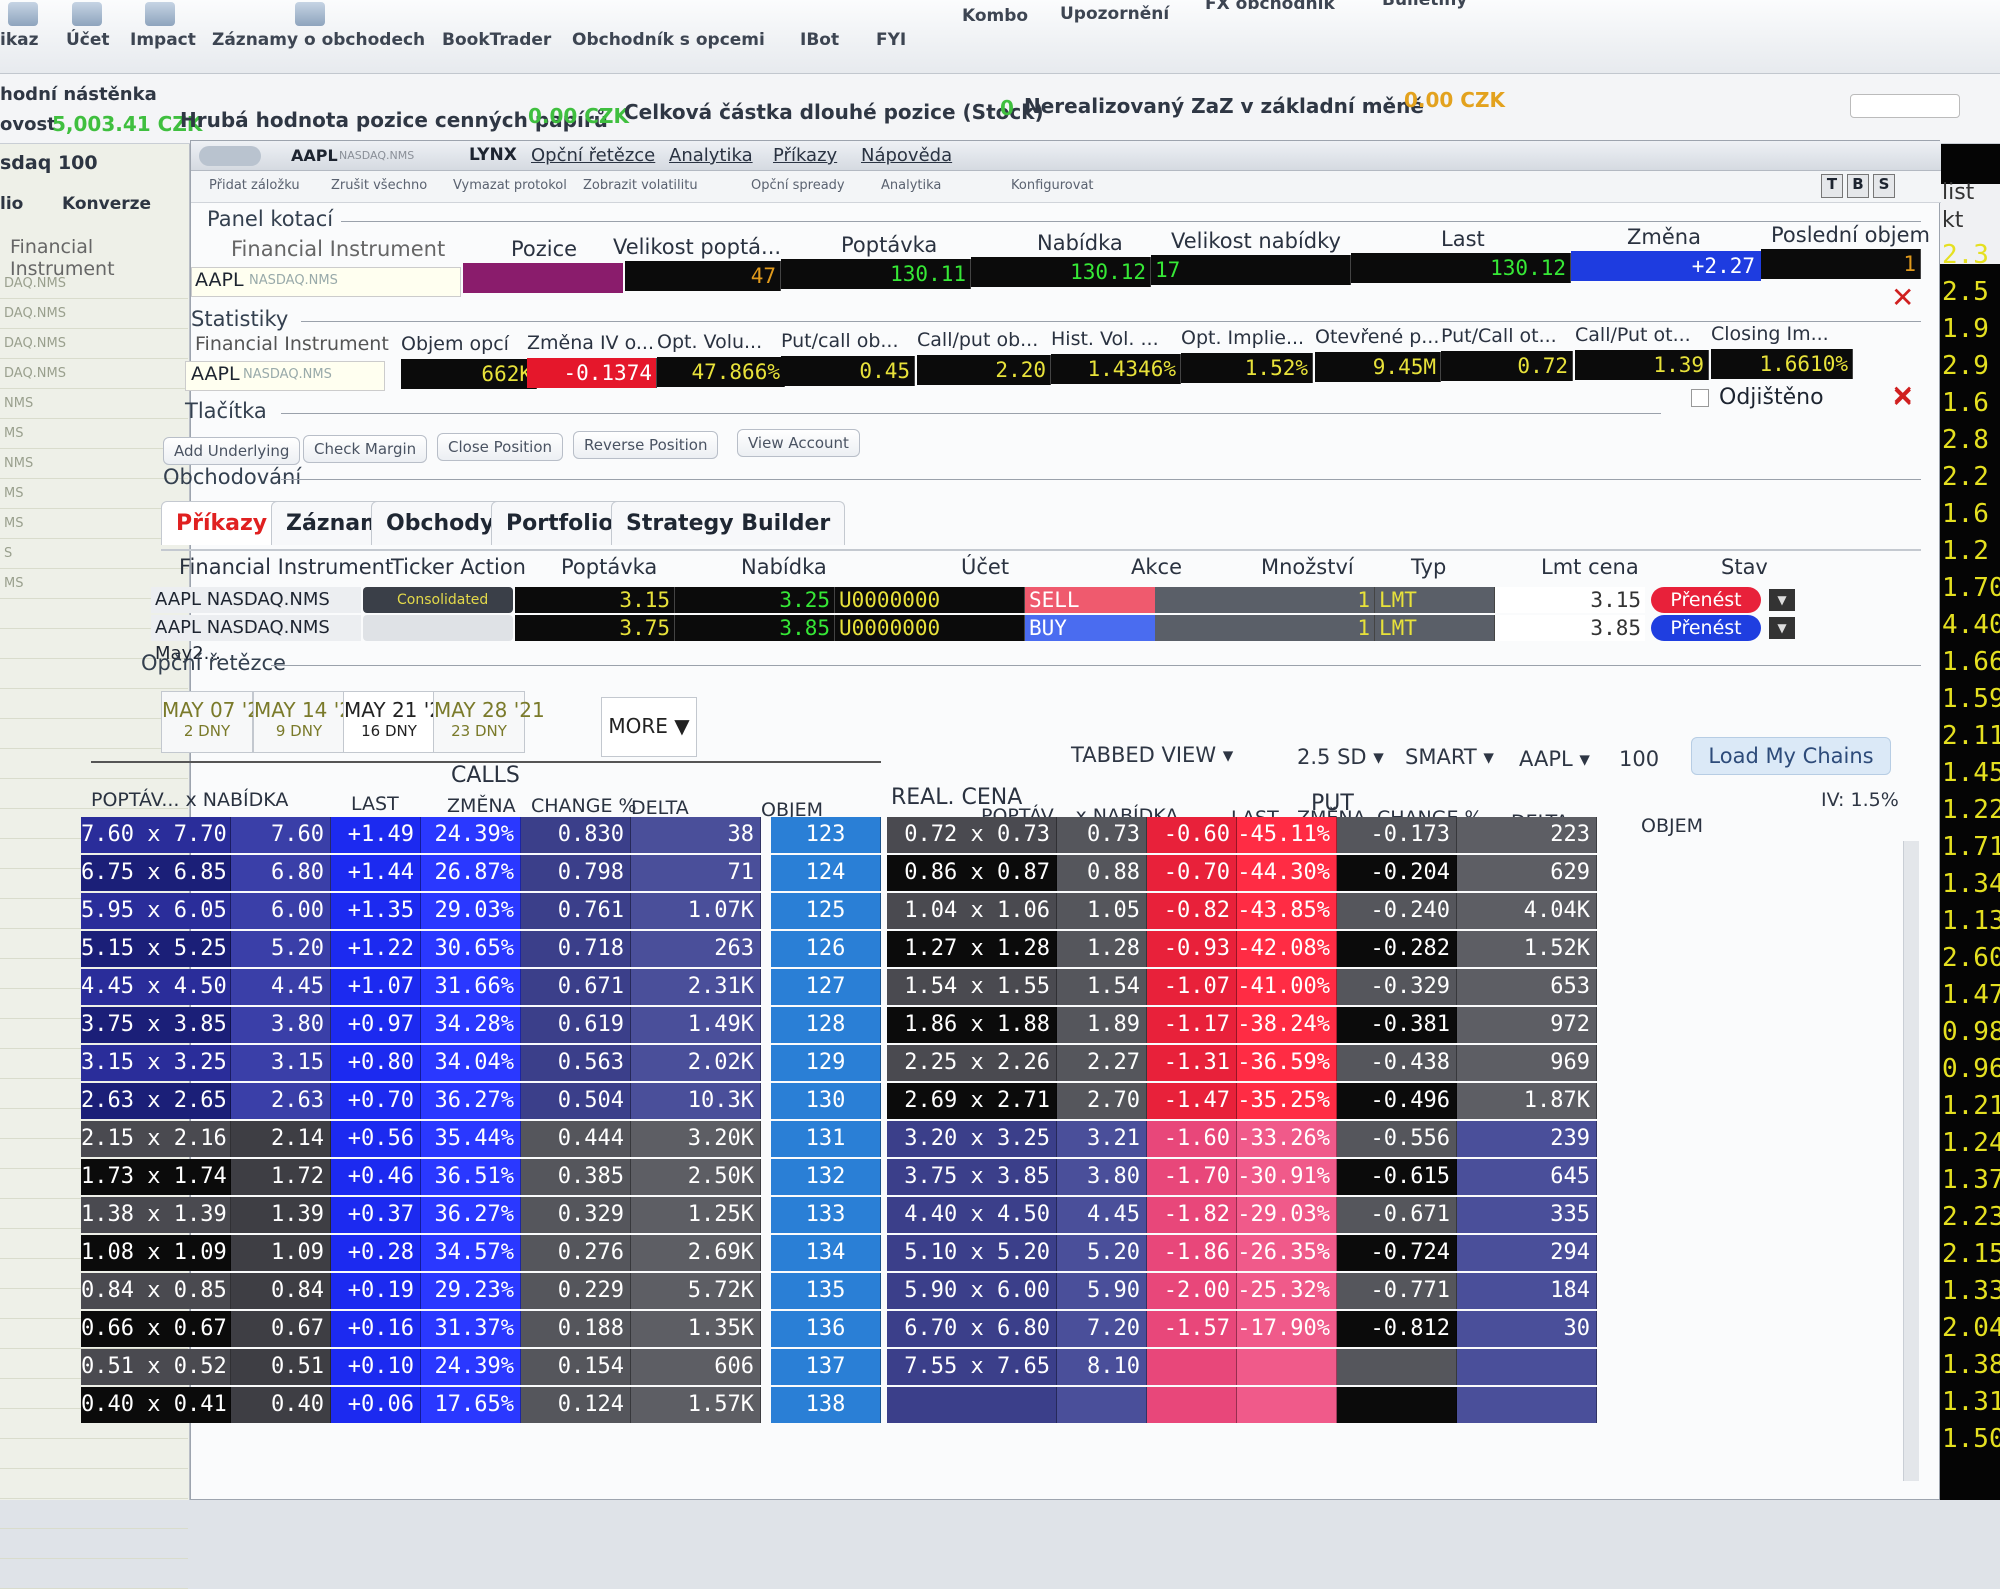  What do you see at coordinates (972, 949) in the screenshot?
I see `put-bid-ask: 1.27 x 1.28` at bounding box center [972, 949].